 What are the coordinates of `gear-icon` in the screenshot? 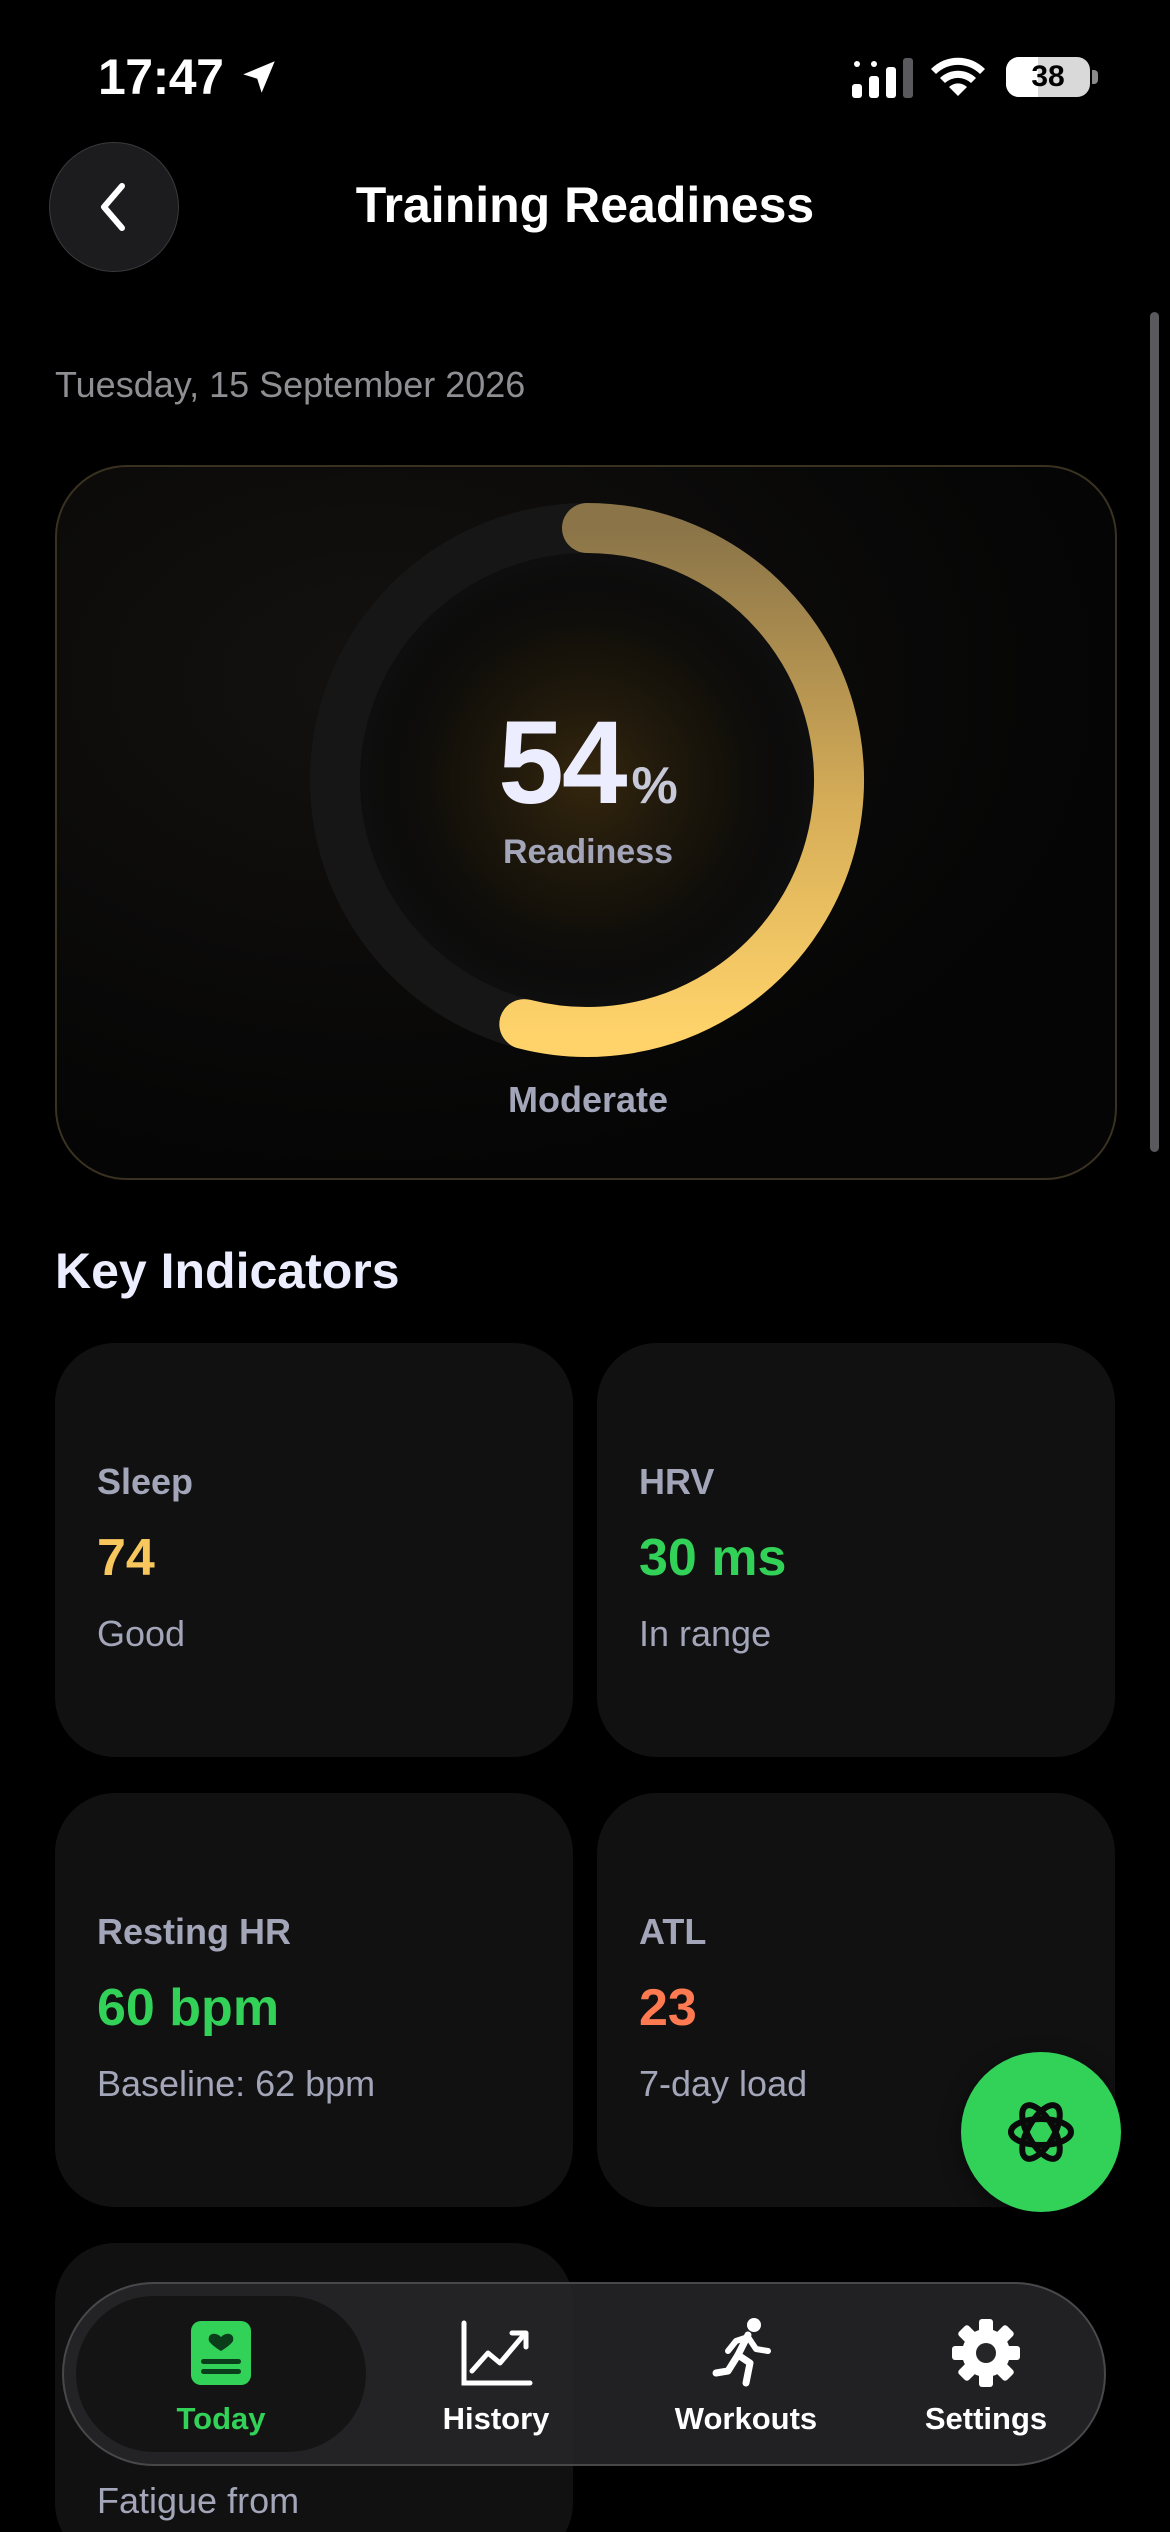 It's located at (986, 2353).